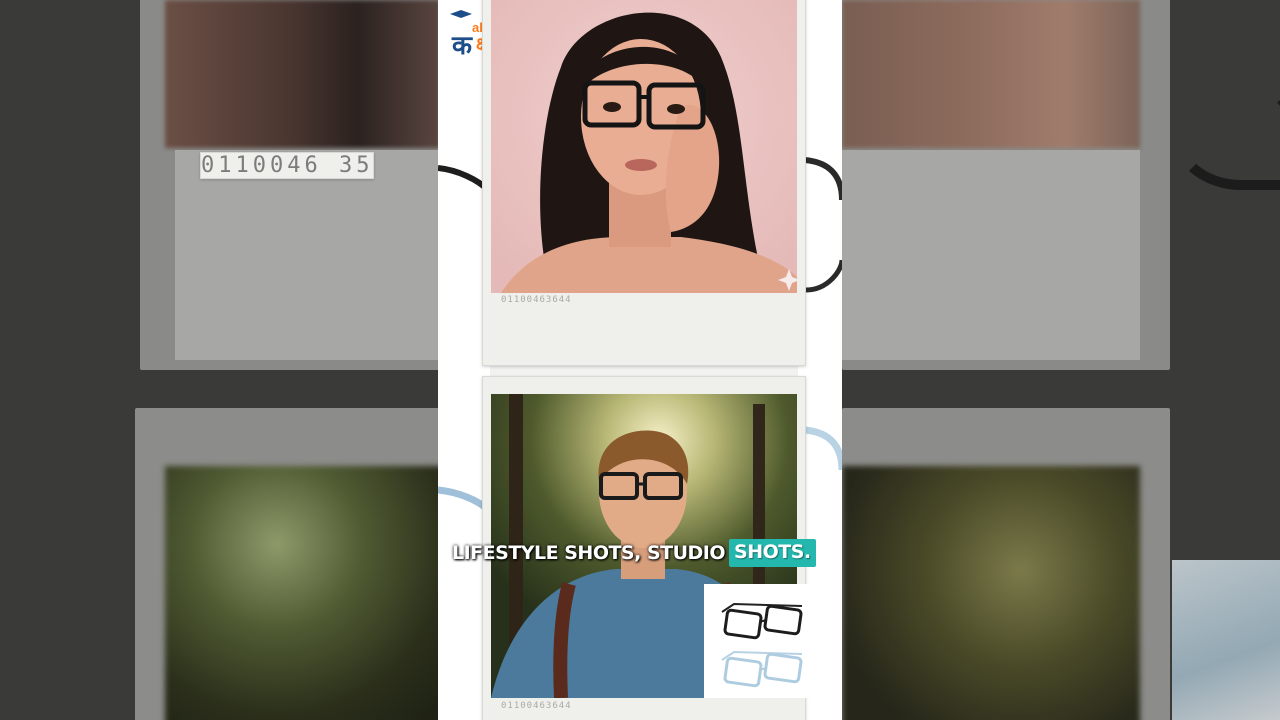  Describe the element at coordinates (301, 593) in the screenshot. I see `left-blurred-forest-photo` at that location.